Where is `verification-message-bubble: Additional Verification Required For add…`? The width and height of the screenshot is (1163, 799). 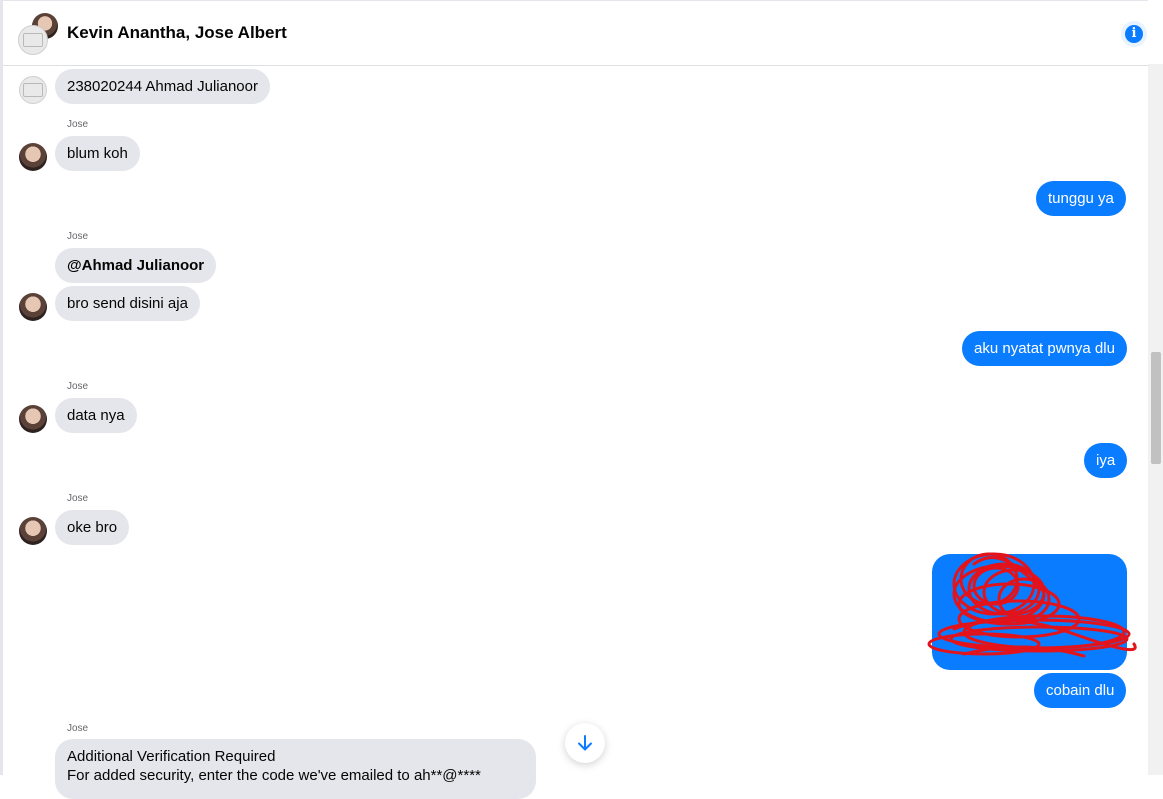
verification-message-bubble: Additional Verification Required For add… is located at coordinates (295, 769).